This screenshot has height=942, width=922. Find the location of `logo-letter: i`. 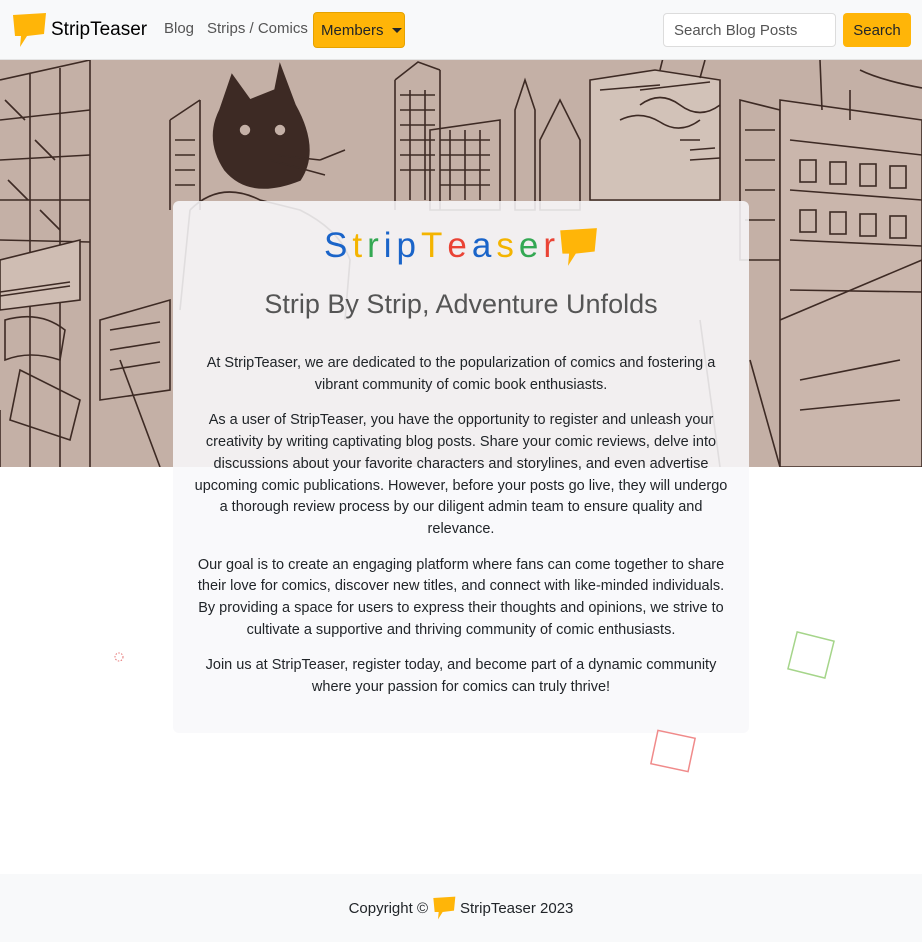

logo-letter: i is located at coordinates (390, 245).